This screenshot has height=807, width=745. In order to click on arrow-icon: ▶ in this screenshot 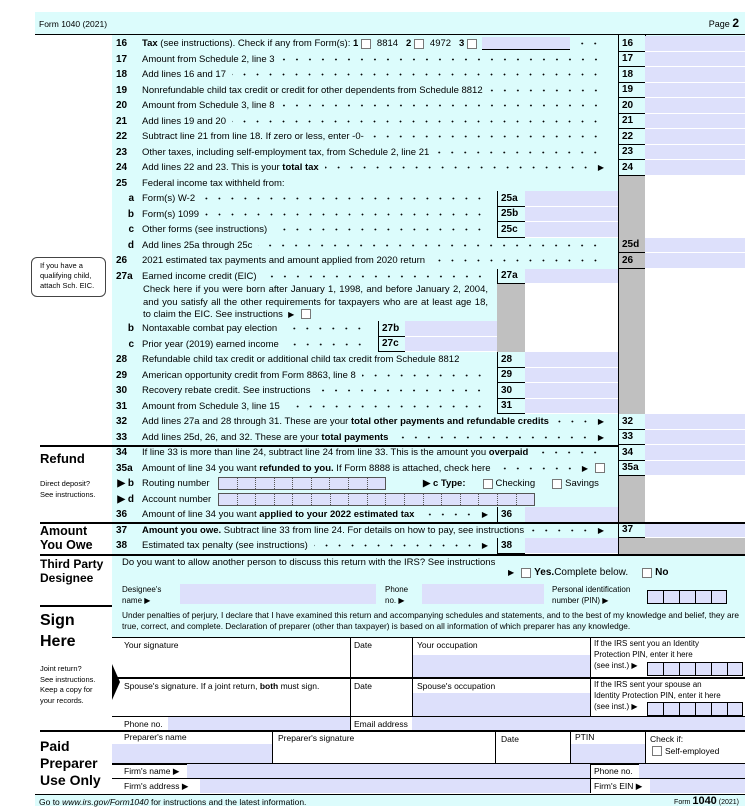, I will do `click(484, 546)`.